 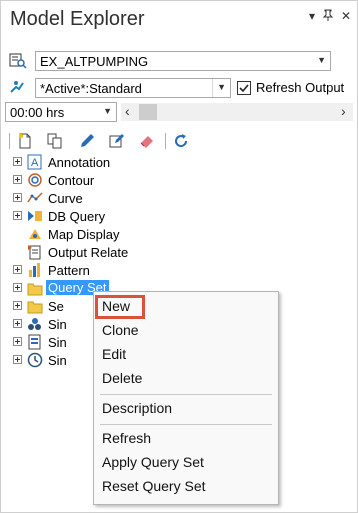 What do you see at coordinates (179, 252) in the screenshot?
I see `tree-item: Output Relate` at bounding box center [179, 252].